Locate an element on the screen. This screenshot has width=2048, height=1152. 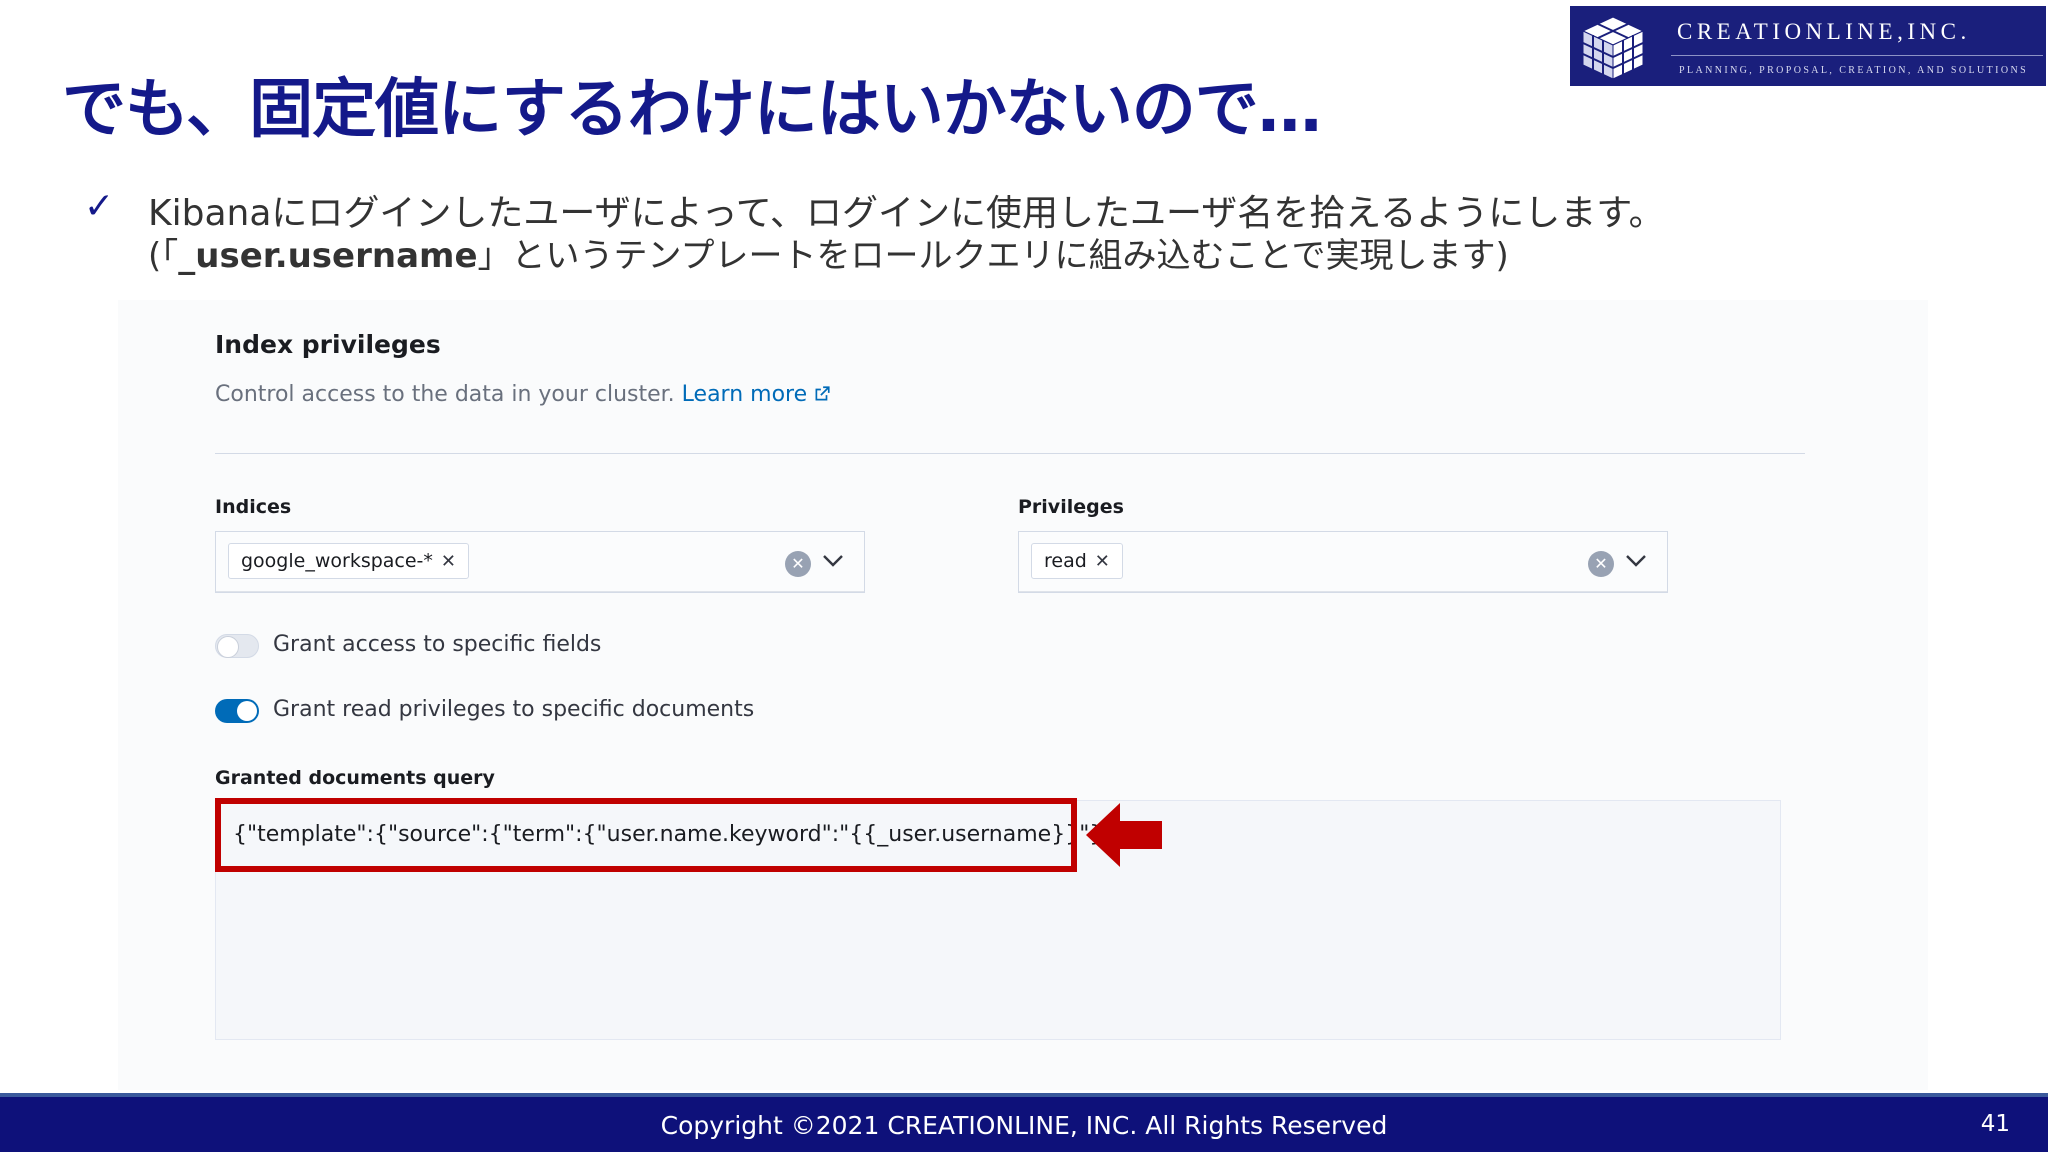
document-level-toggle is located at coordinates (237, 711).